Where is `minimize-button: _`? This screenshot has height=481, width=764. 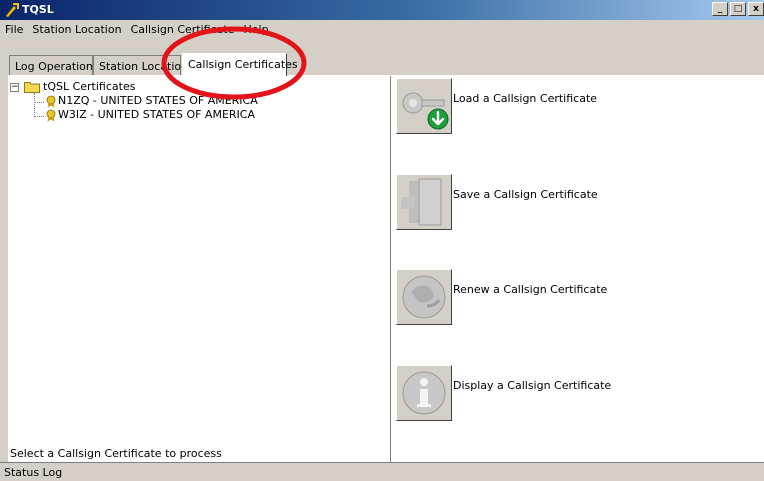 minimize-button: _ is located at coordinates (720, 9).